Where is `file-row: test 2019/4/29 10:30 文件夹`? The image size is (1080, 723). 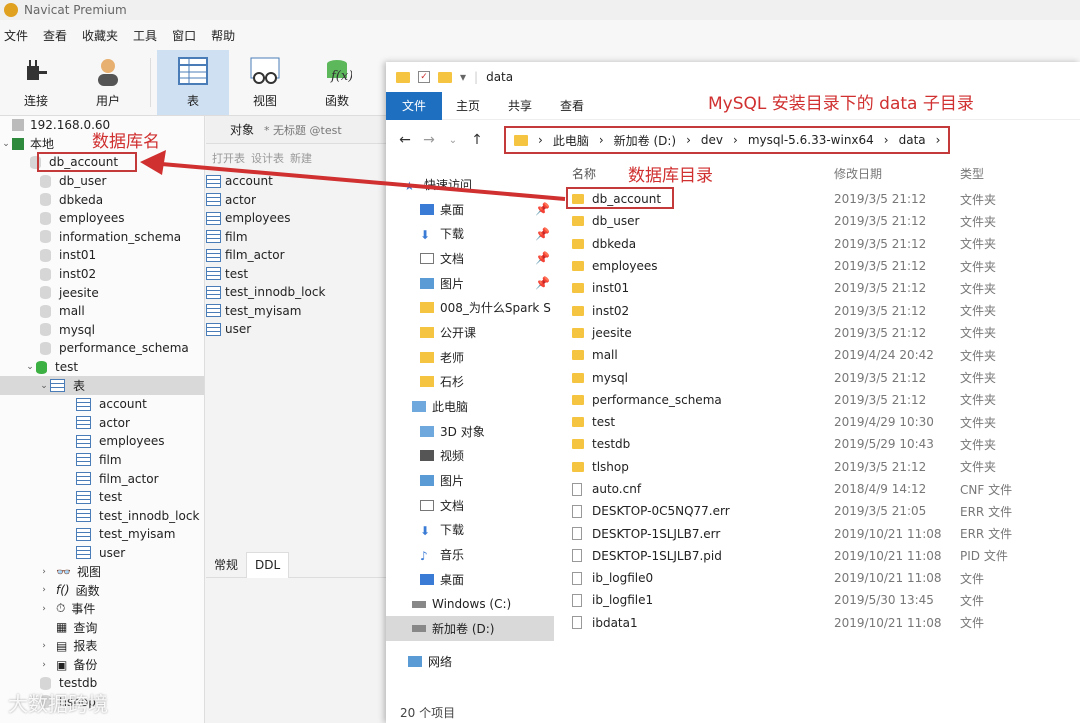 file-row: test 2019/4/29 10:30 文件夹 is located at coordinates (821, 422).